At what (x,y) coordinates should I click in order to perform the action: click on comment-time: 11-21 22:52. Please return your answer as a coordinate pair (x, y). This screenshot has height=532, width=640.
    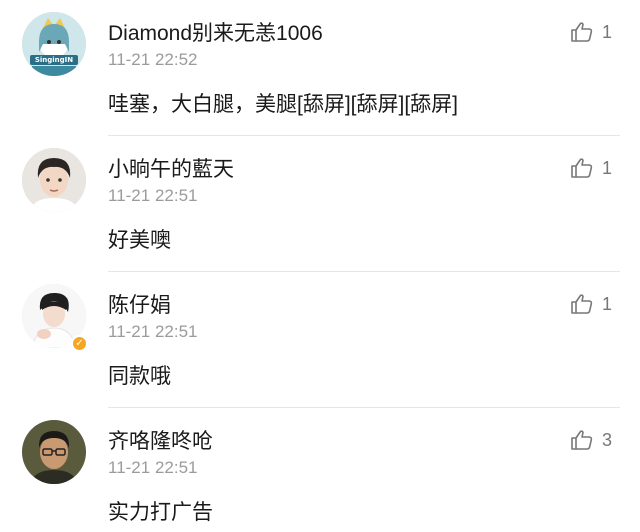
    Looking at the image, I should click on (153, 59).